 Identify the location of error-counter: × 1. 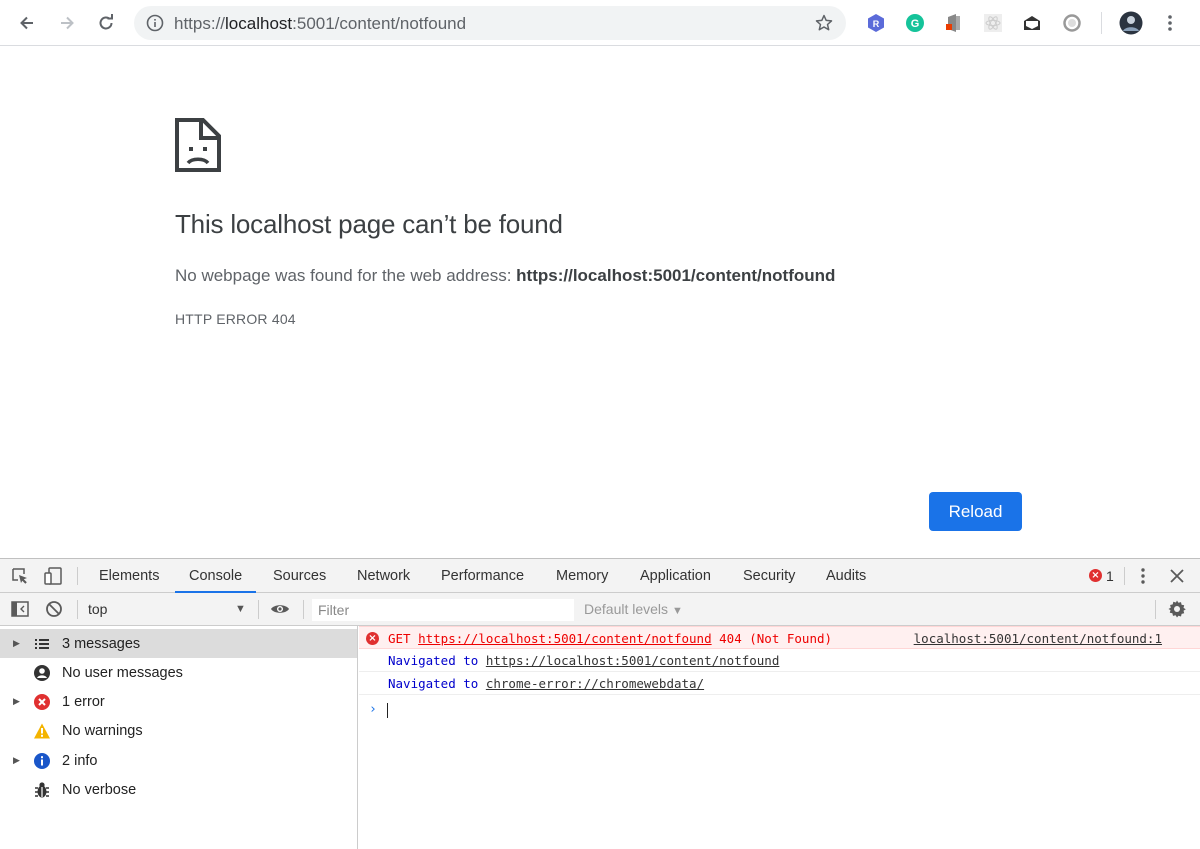
(1103, 576).